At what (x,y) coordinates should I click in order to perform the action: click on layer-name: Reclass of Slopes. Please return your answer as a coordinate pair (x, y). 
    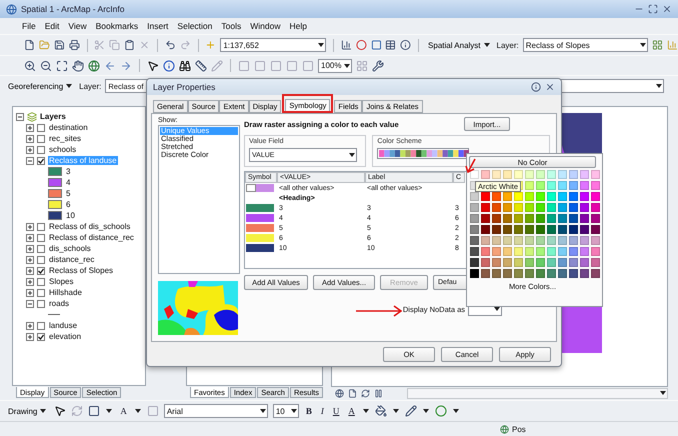
    Looking at the image, I should click on (81, 270).